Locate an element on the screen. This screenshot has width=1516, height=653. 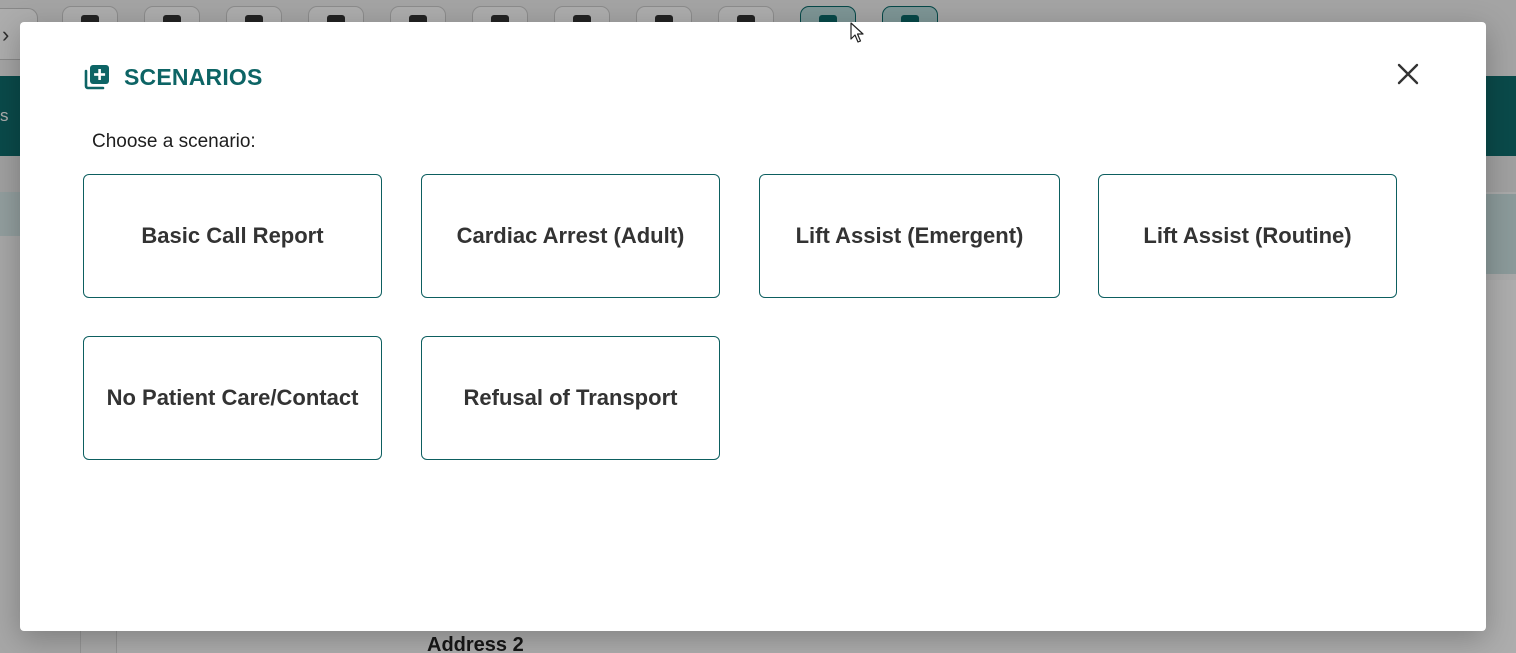
add-to-library-icon is located at coordinates (97, 77).